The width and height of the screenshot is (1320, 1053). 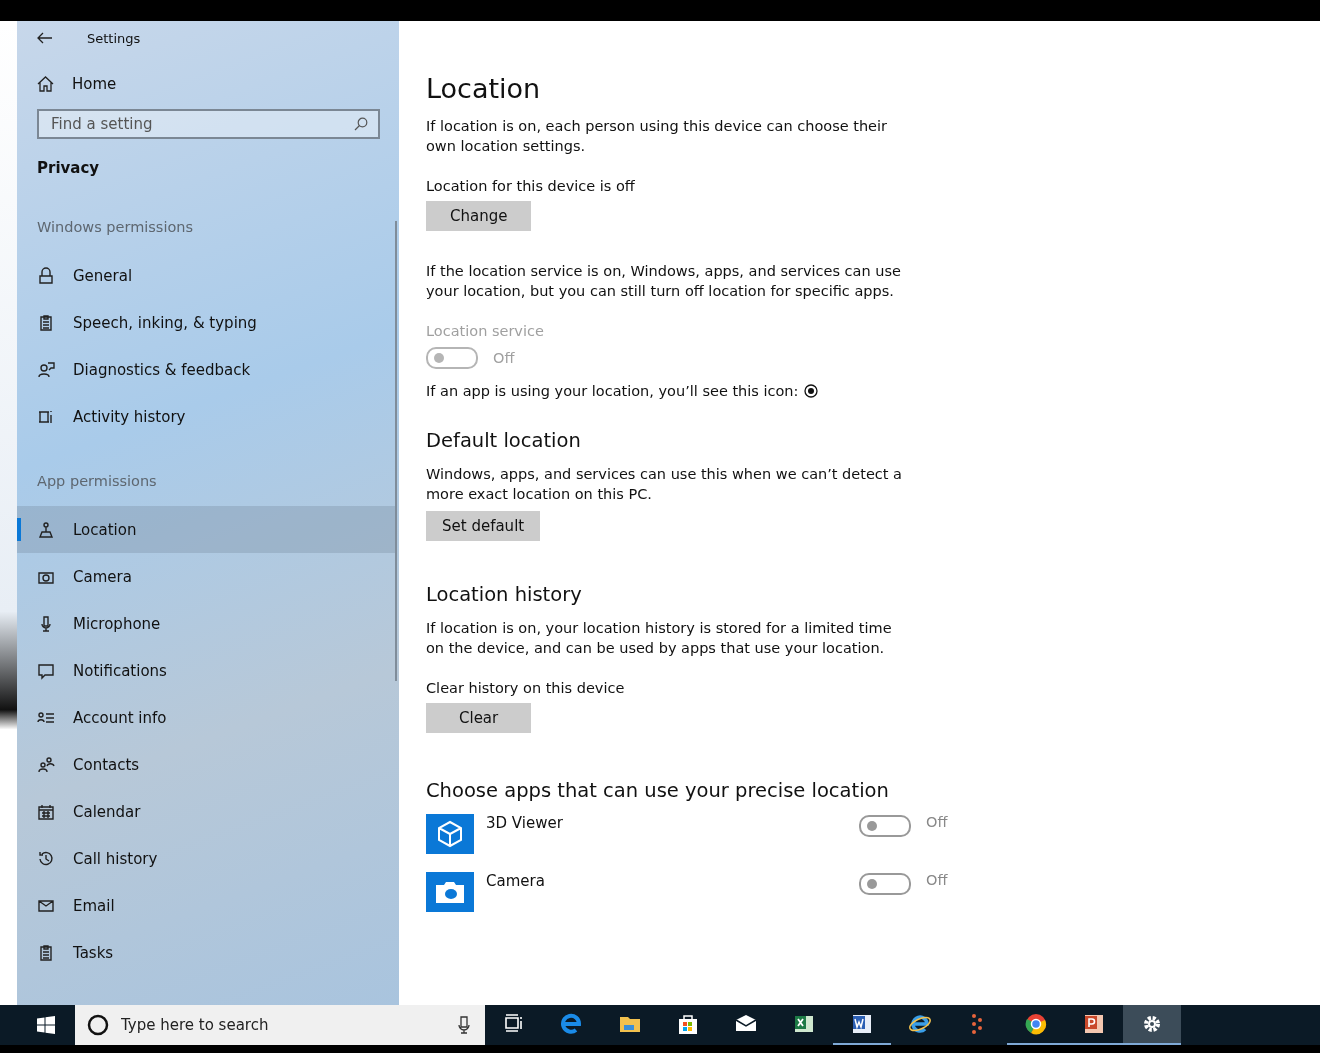 What do you see at coordinates (206, 670) in the screenshot?
I see `sidebar-item: Notifications` at bounding box center [206, 670].